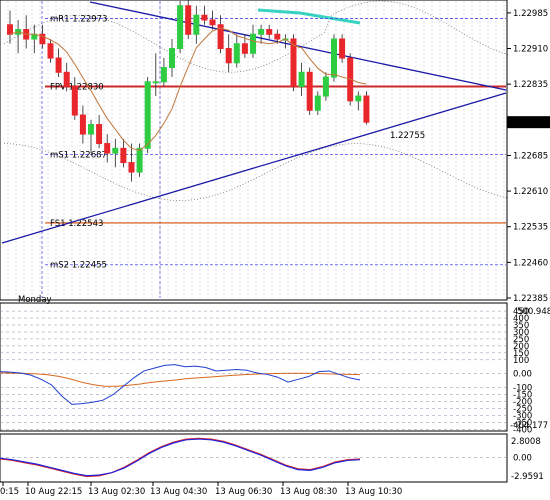  Describe the element at coordinates (530, 14) in the screenshot. I see `price-tick-label: 1.22985` at that location.